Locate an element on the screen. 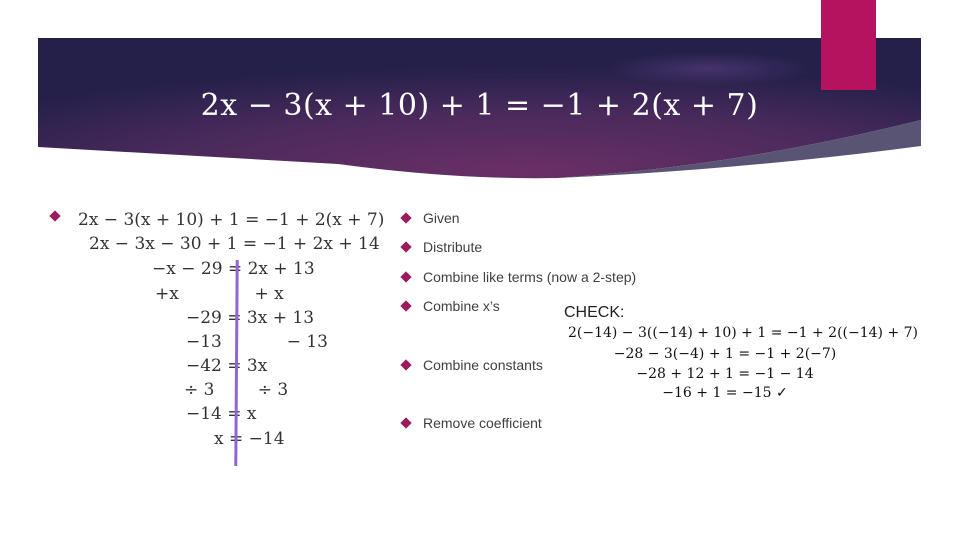 This screenshot has height=540, width=960. work-step: −13 − 13 is located at coordinates (257, 342).